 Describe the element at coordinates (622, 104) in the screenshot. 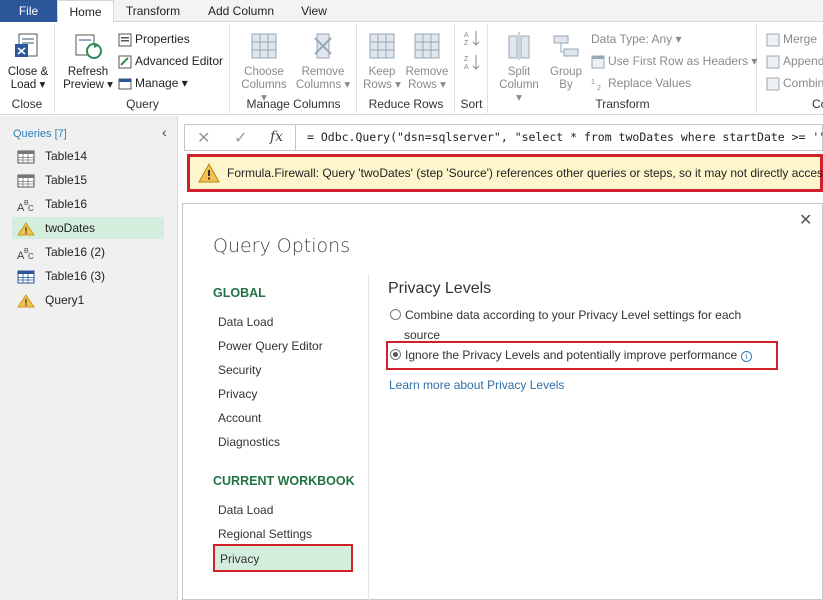

I see `group-label-transform: Transform` at that location.